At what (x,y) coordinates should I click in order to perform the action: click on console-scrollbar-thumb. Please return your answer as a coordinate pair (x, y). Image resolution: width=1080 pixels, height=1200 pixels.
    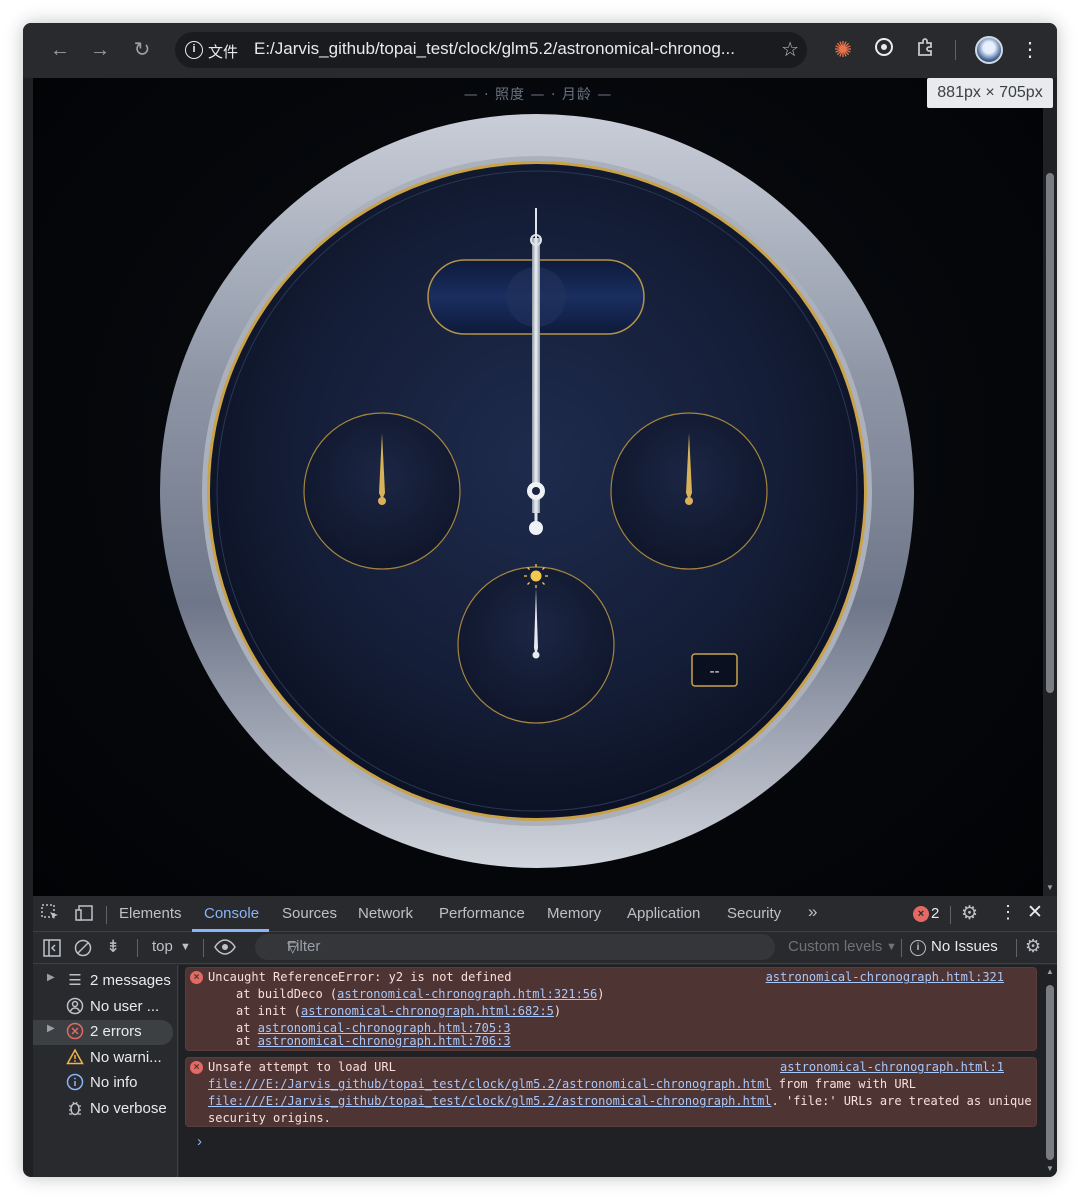
    Looking at the image, I should click on (1050, 1072).